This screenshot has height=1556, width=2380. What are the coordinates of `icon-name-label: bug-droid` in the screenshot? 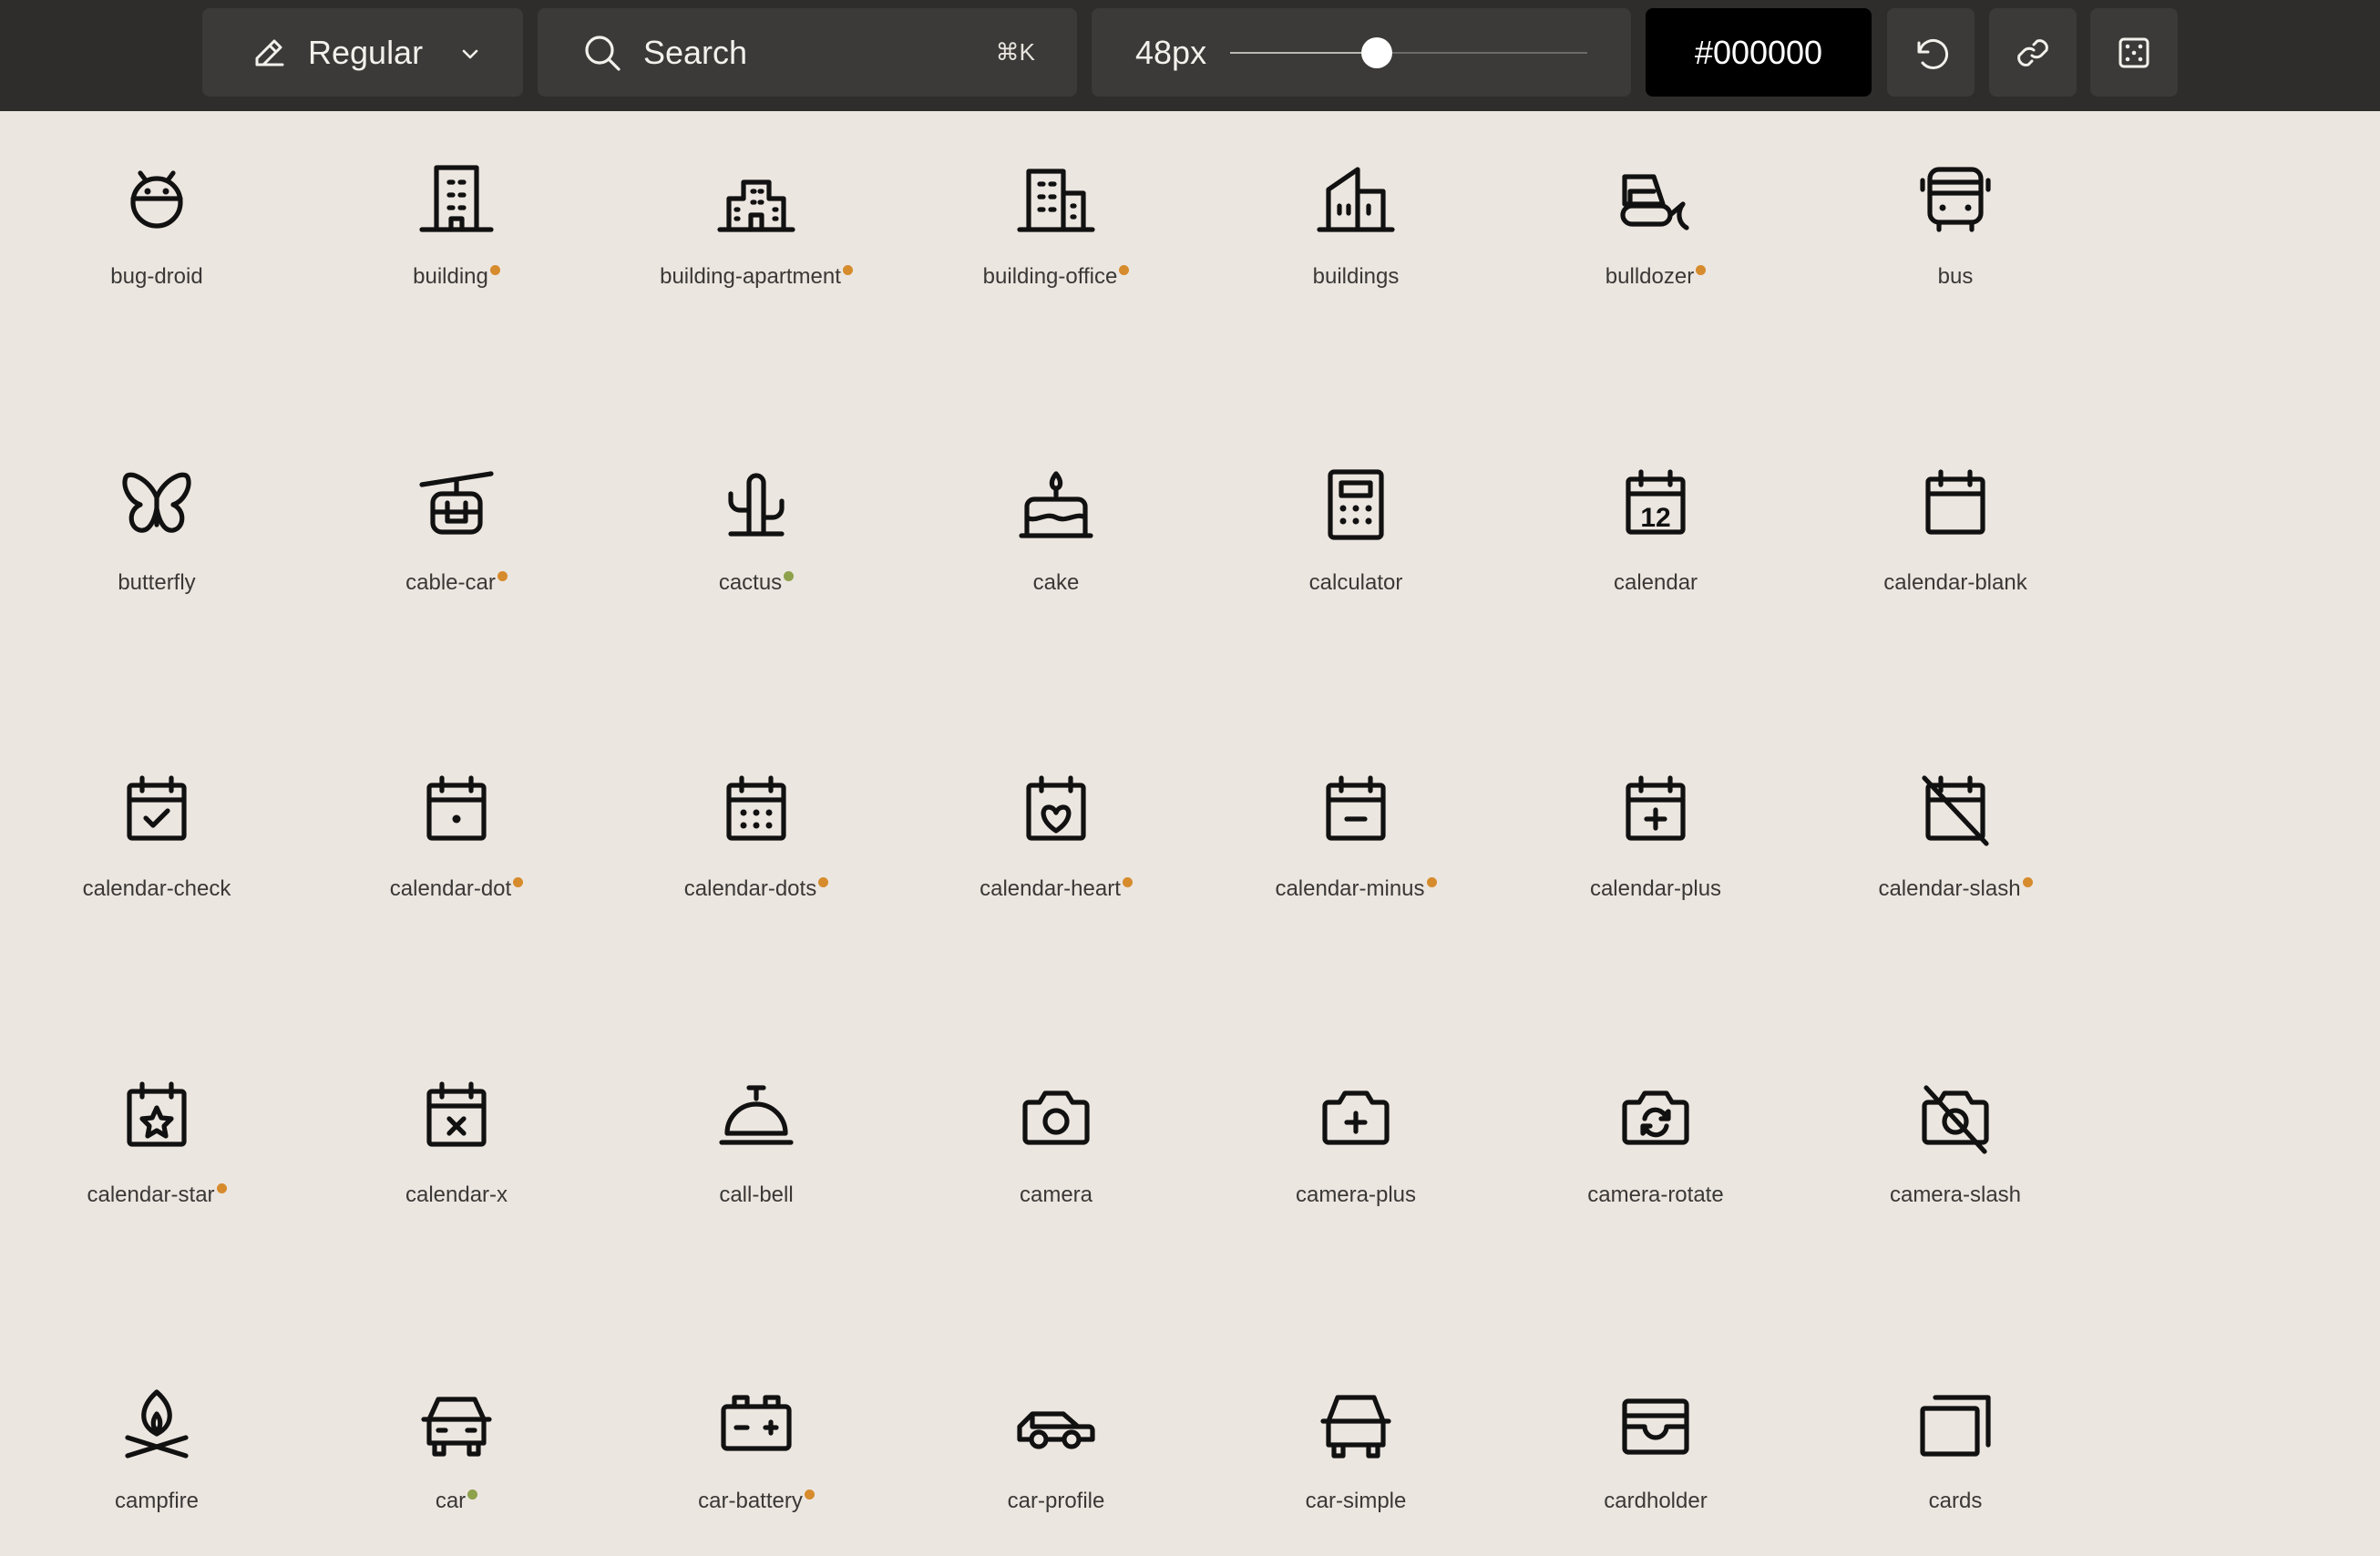 It's located at (157, 277).